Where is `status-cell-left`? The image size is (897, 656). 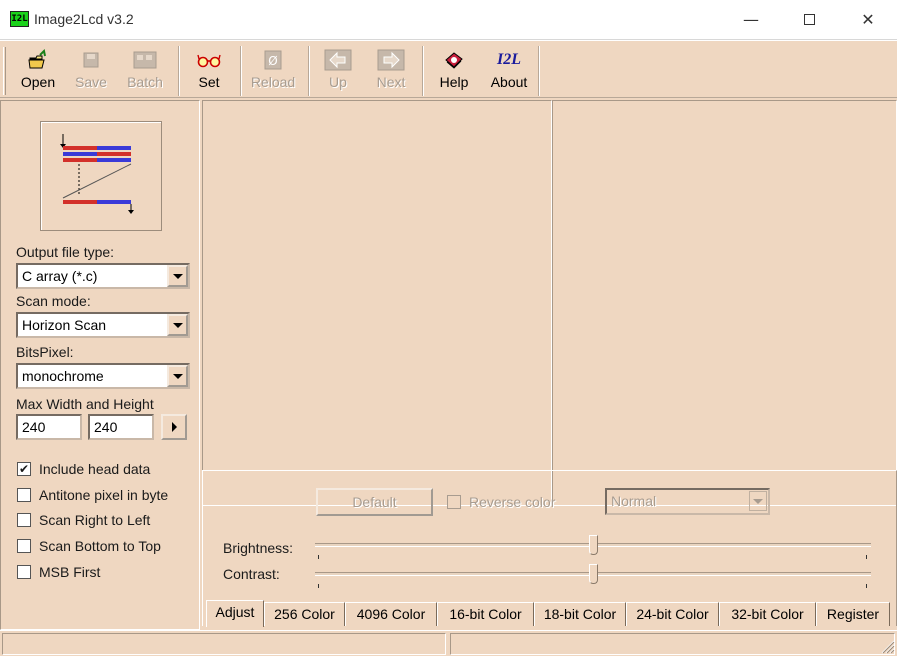
status-cell-left is located at coordinates (224, 644).